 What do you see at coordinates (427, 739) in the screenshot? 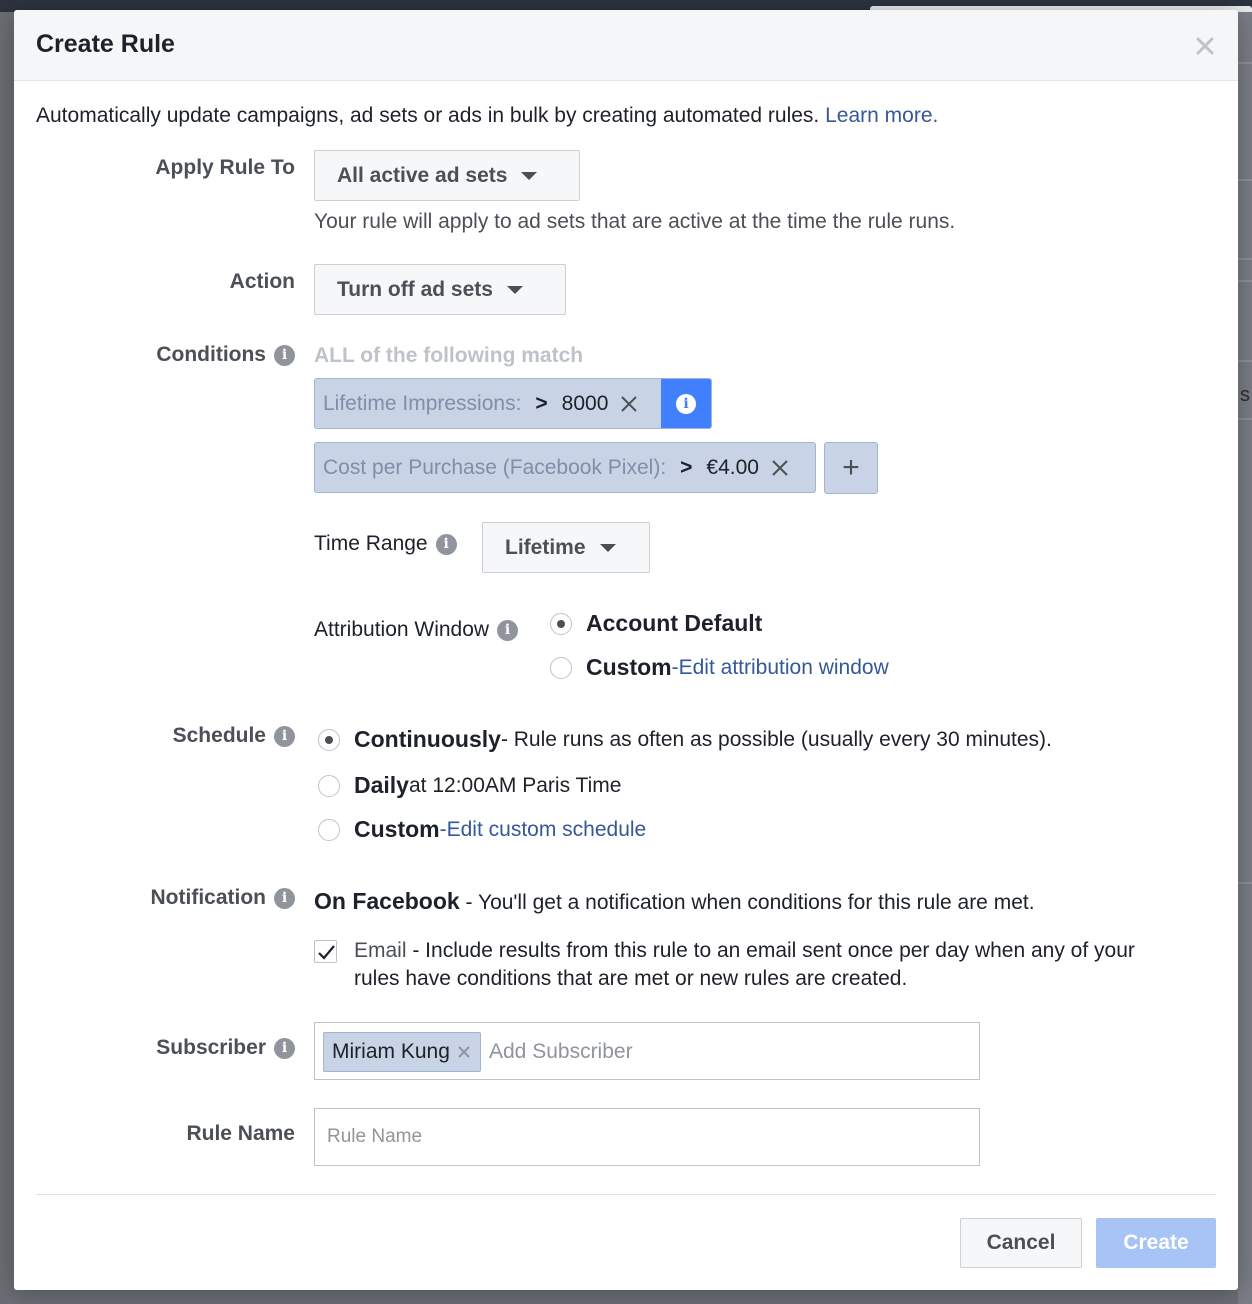
I see `schedule-option-label: Continuously` at bounding box center [427, 739].